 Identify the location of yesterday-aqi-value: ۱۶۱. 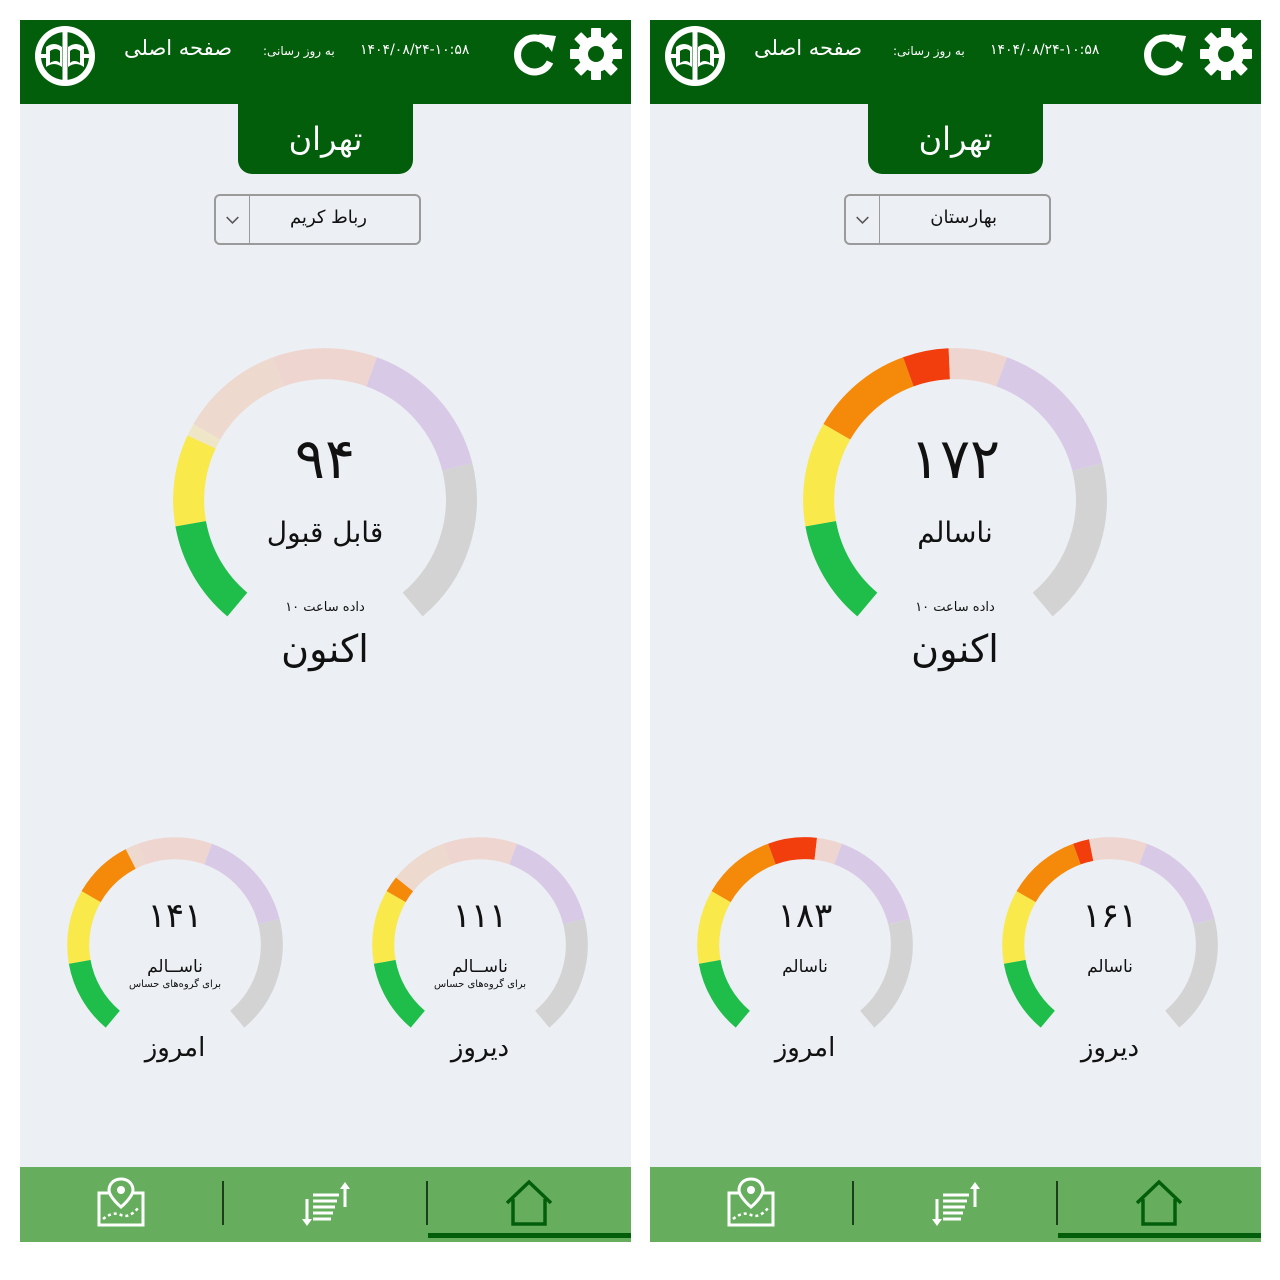
(1110, 916).